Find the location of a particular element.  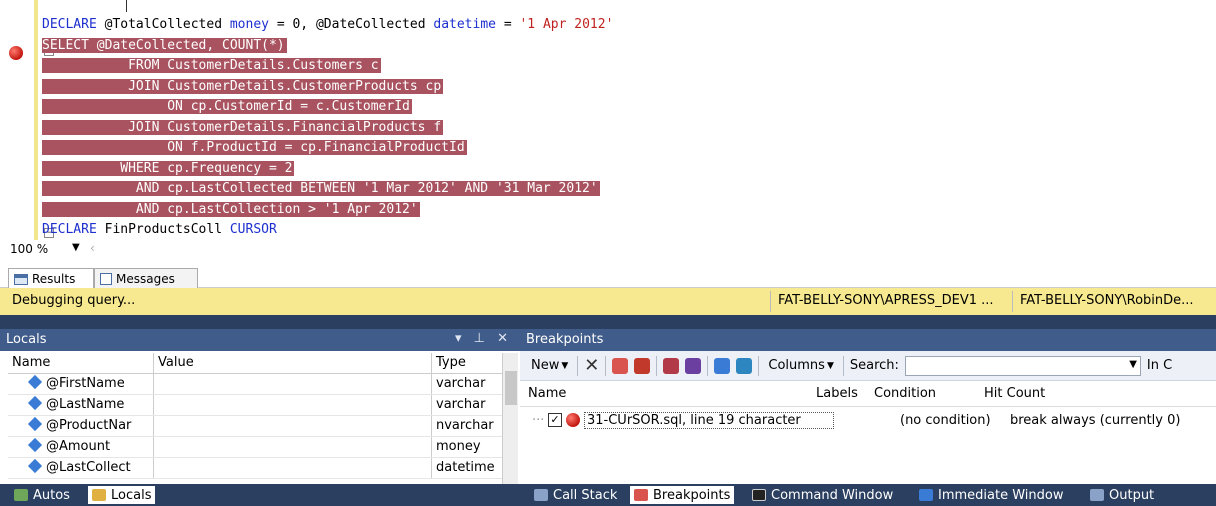

locals-row: @LastCollect datetime is located at coordinates (255, 468).